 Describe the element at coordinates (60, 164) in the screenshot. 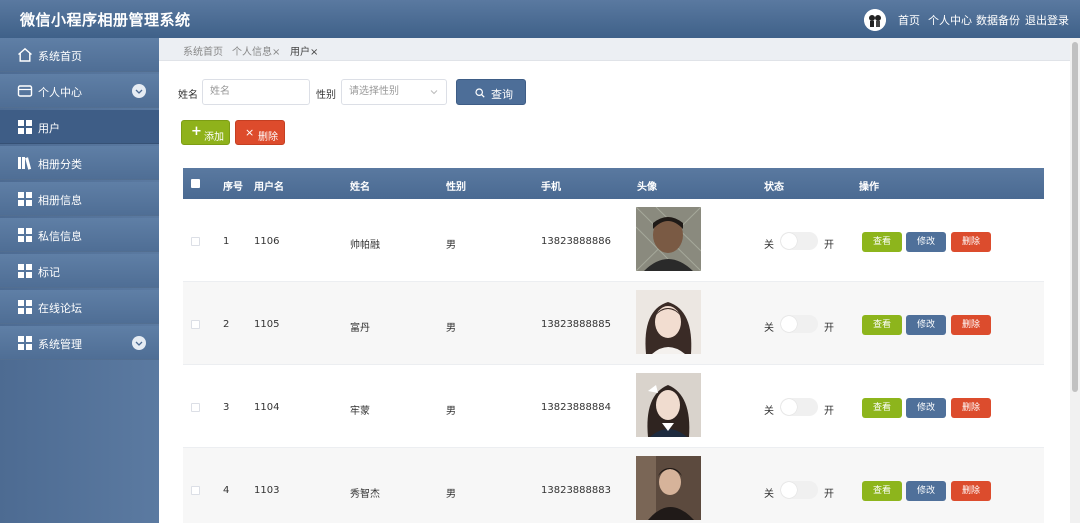

I see `sidebar-item-label: 相册分类` at that location.